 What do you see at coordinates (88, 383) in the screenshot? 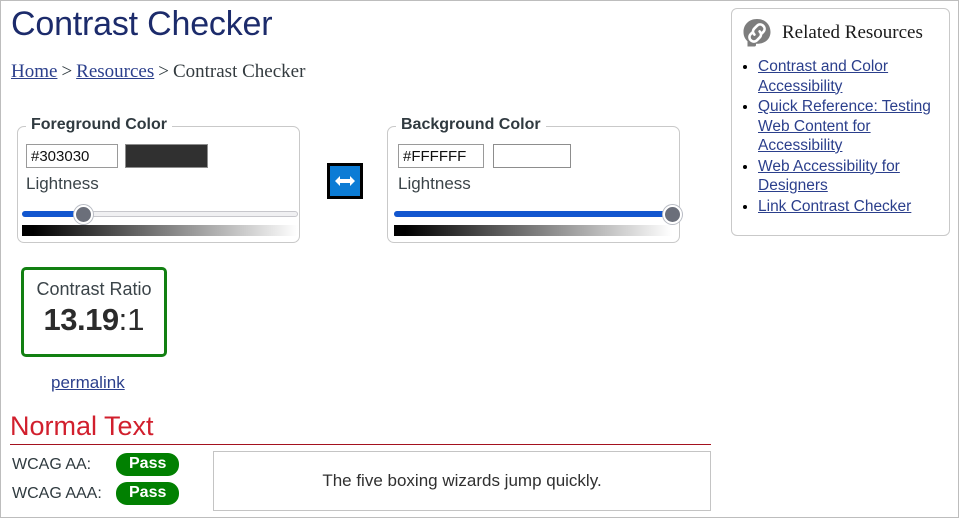
I see `permalink-link: permalink` at bounding box center [88, 383].